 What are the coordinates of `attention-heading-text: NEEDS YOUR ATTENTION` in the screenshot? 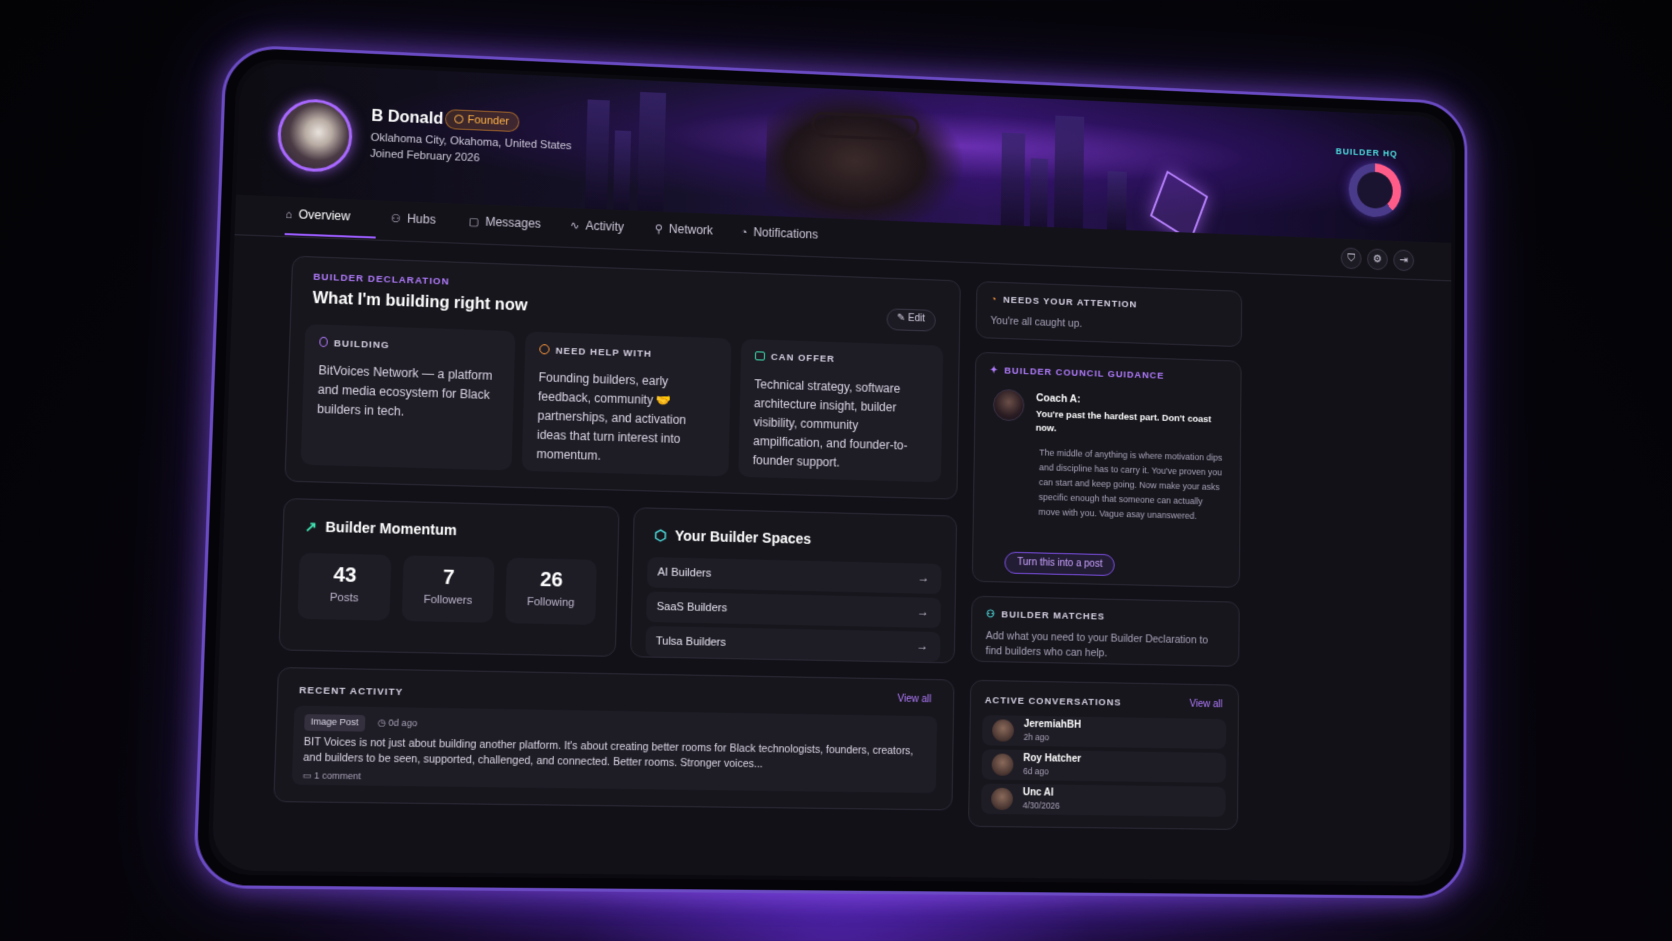 It's located at (1070, 302).